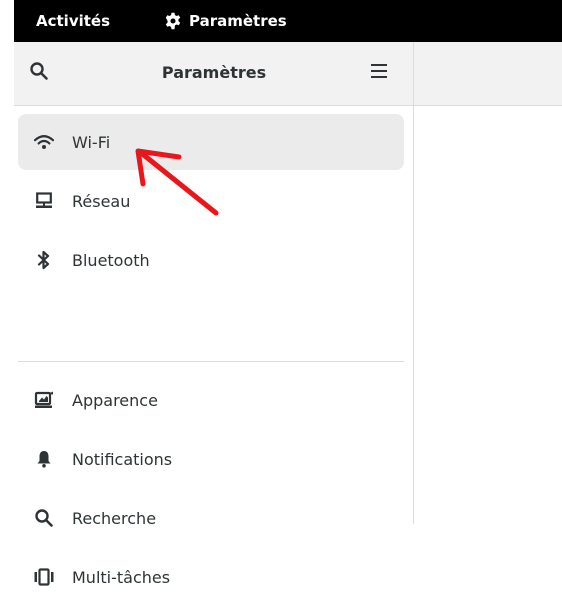 The height and width of the screenshot is (605, 562). What do you see at coordinates (173, 21) in the screenshot?
I see `gear-icon` at bounding box center [173, 21].